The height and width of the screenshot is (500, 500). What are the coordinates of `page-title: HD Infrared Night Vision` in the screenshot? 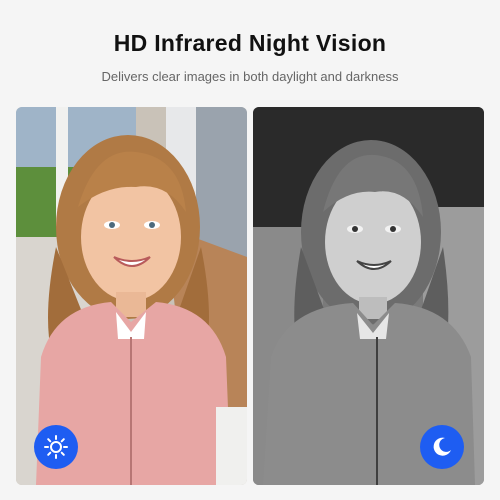 It's located at (250, 43).